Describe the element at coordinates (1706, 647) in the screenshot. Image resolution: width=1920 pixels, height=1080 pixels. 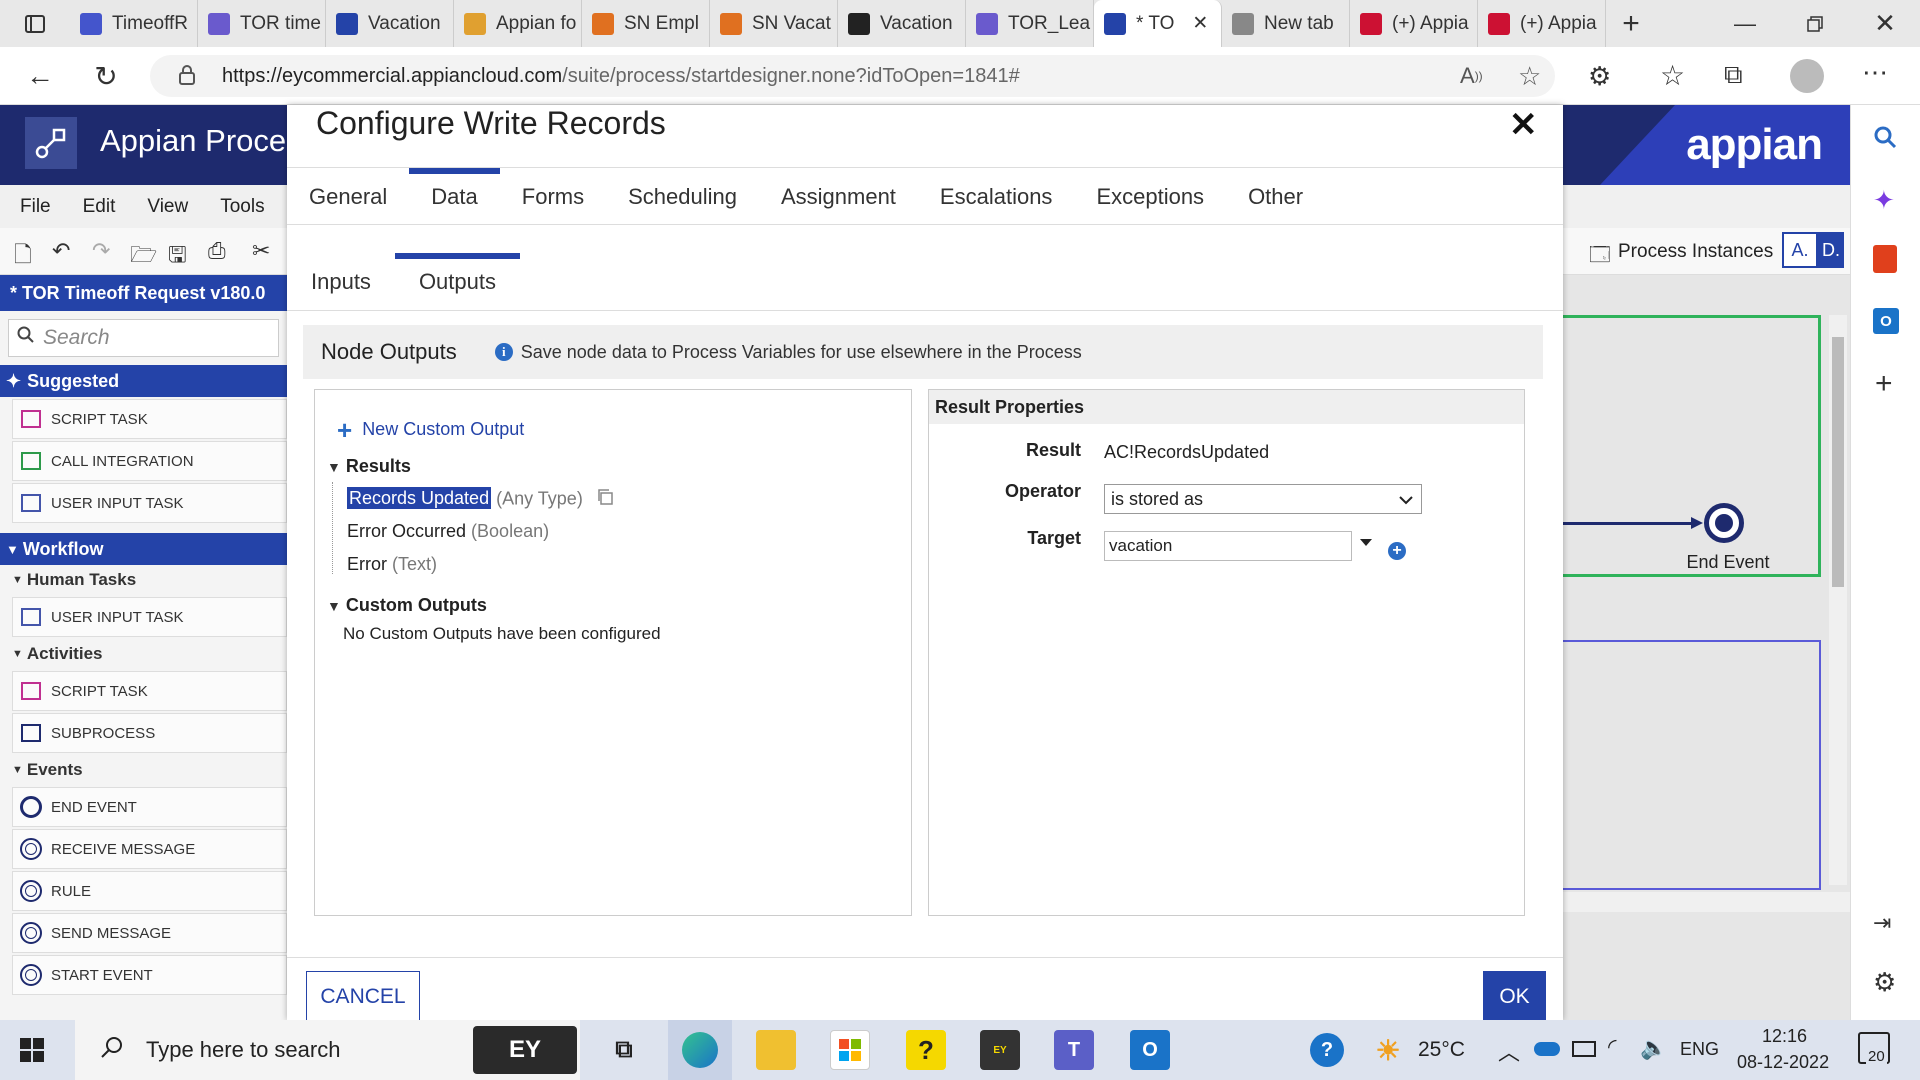
I see `process-canvas: End Event` at that location.